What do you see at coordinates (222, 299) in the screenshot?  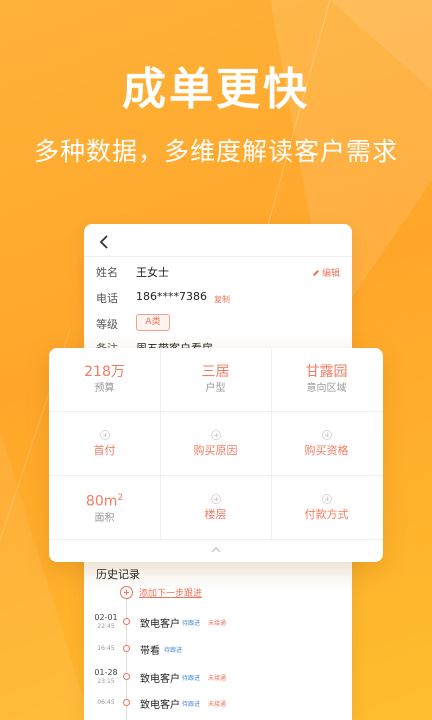 I see `copy-button: 复制` at bounding box center [222, 299].